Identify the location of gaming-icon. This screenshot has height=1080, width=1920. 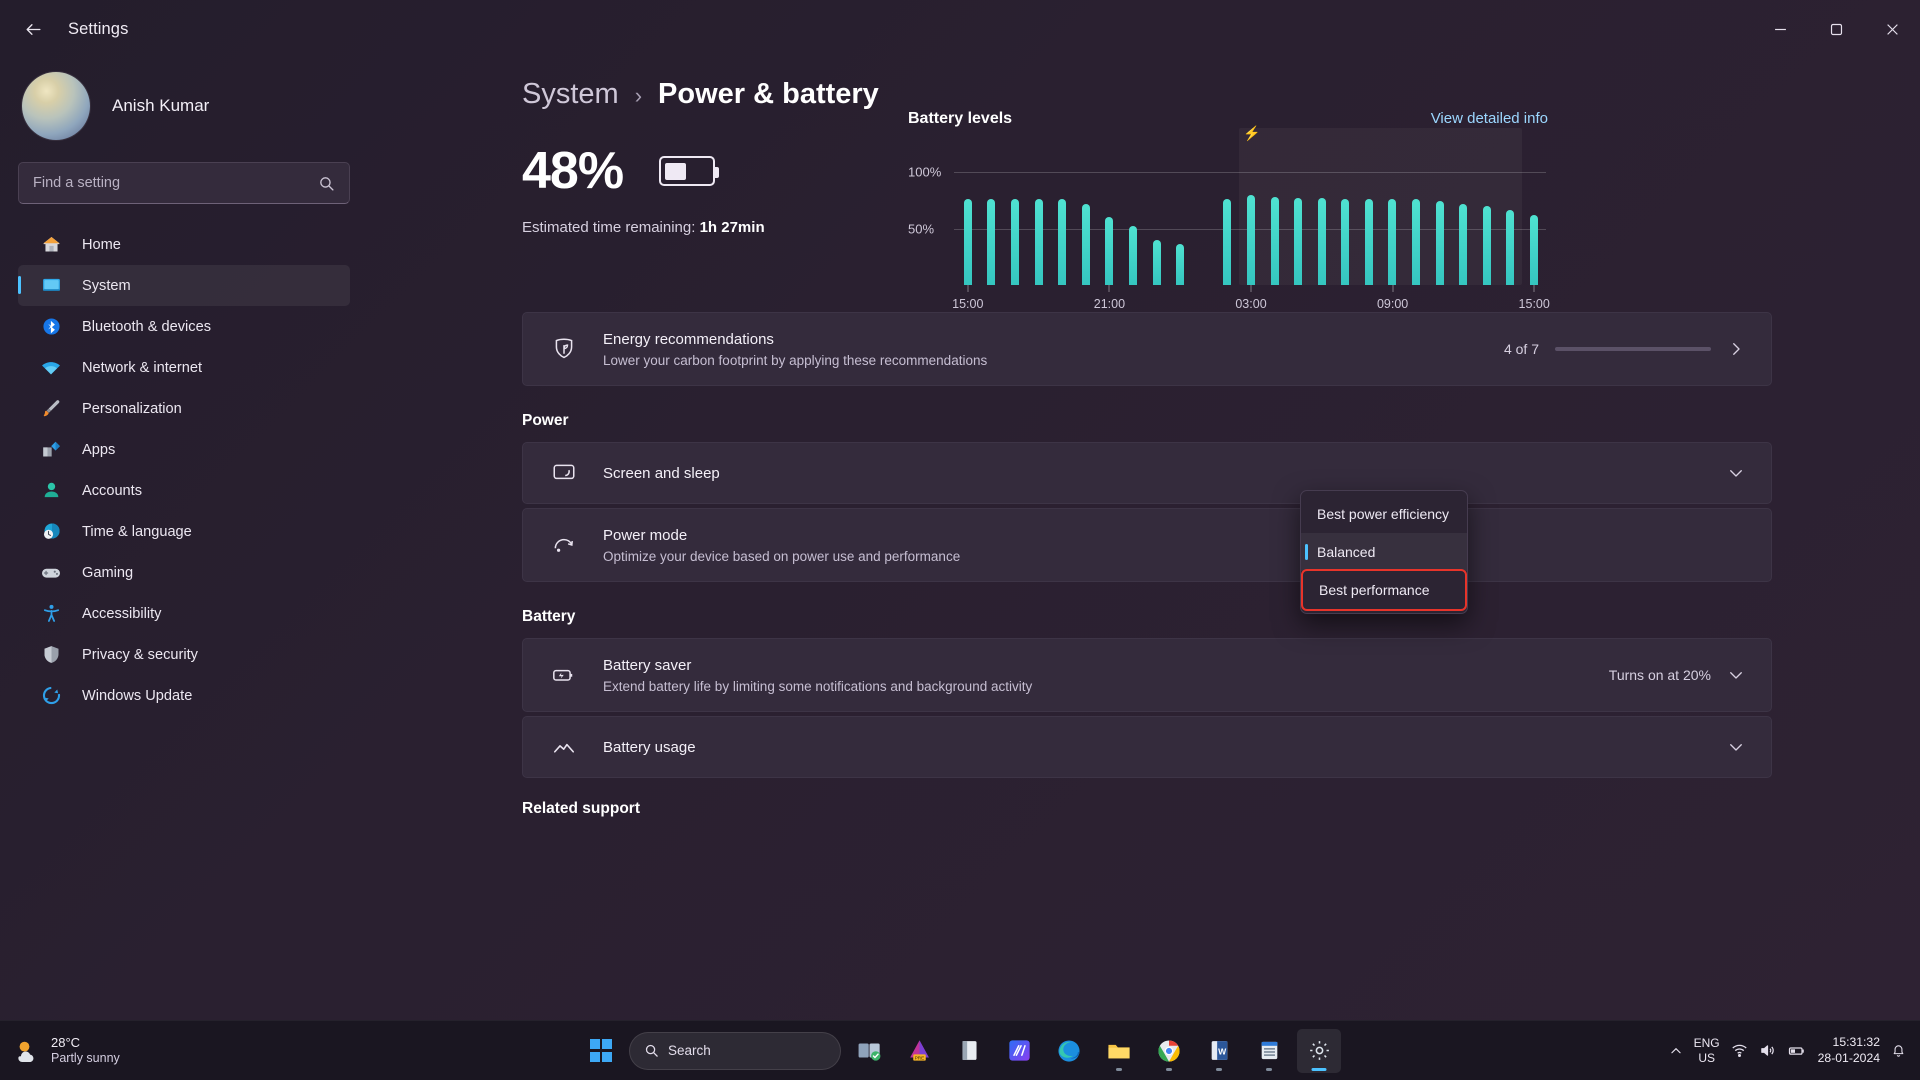
(51, 573).